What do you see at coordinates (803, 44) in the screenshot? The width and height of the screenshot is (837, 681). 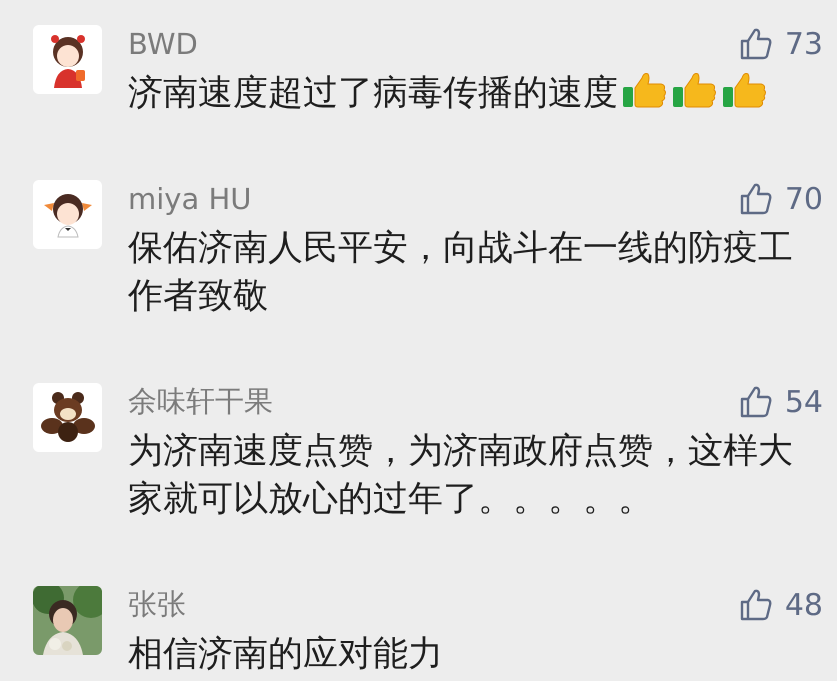 I see `like-count: 73` at bounding box center [803, 44].